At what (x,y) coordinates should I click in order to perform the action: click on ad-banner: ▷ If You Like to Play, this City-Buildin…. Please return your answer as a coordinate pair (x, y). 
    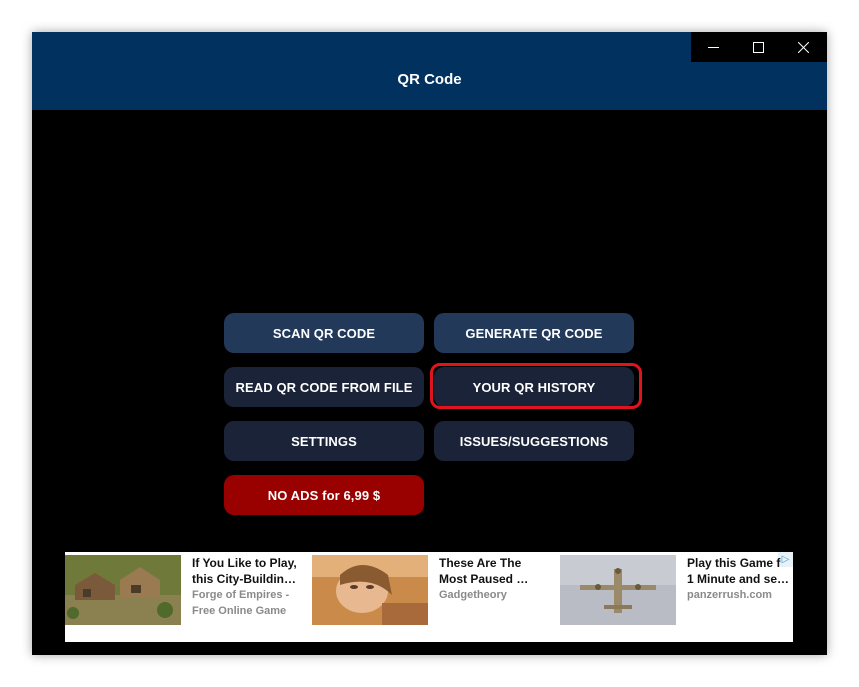
    Looking at the image, I should click on (429, 597).